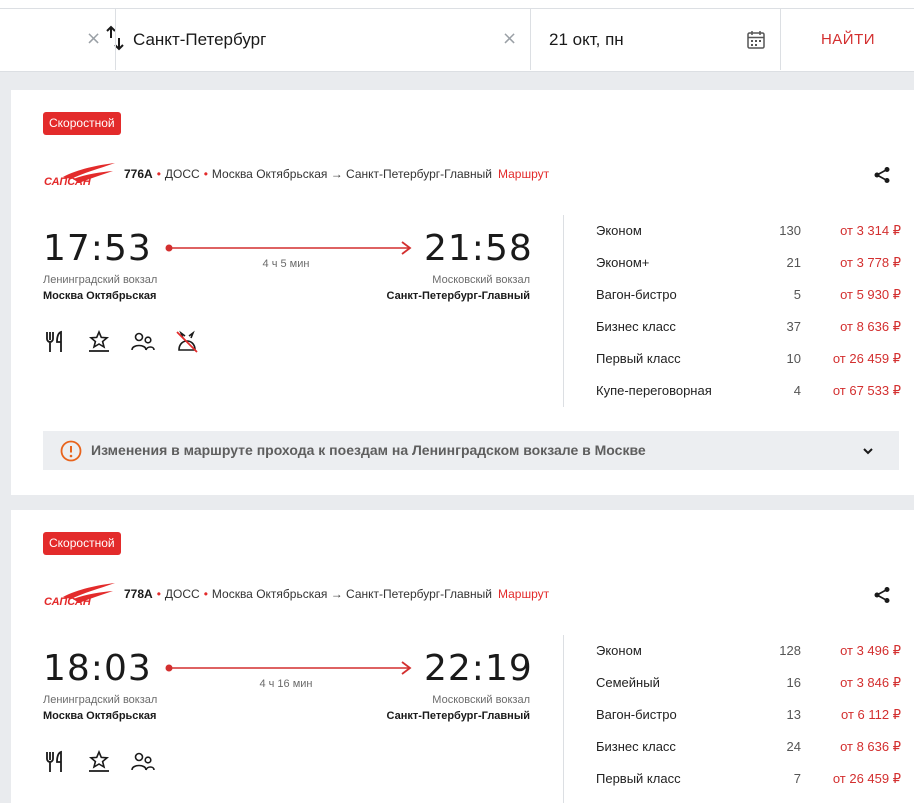 The height and width of the screenshot is (803, 914). Describe the element at coordinates (199, 40) in the screenshot. I see `to-input: Санкт-Петербург` at that location.